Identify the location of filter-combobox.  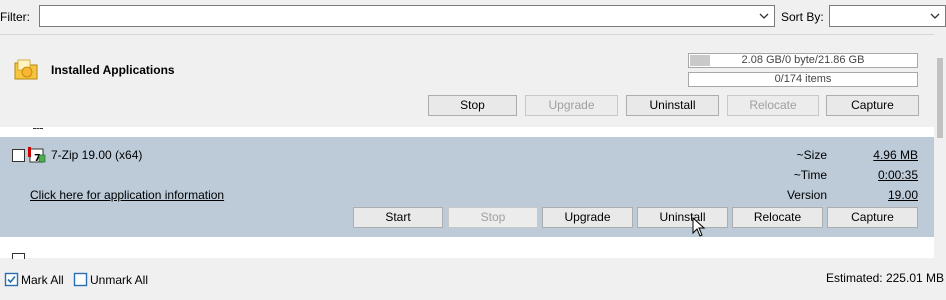
(407, 16).